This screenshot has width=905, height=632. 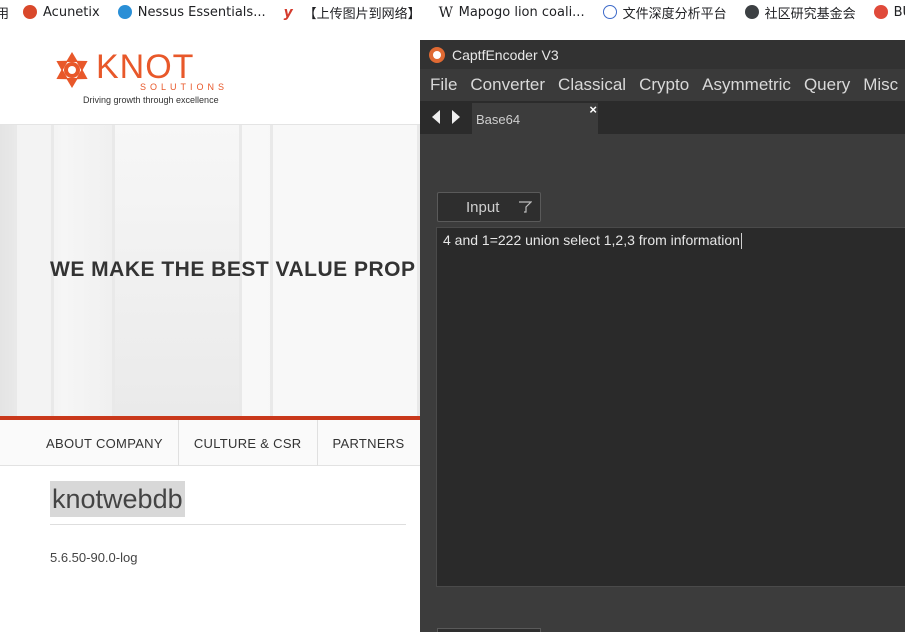 I want to click on bookmark-label: 文件深度分析平台, so click(x=674, y=14).